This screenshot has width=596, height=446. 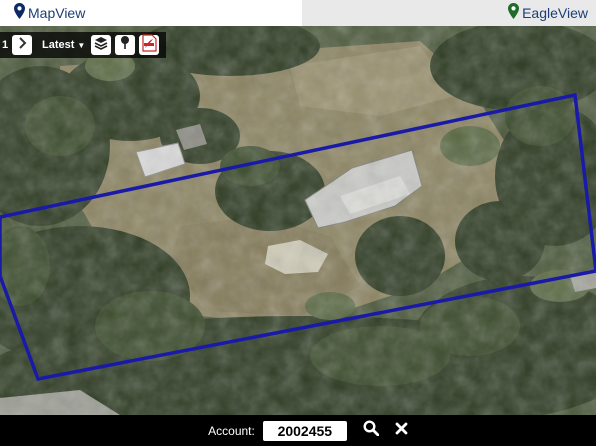 I want to click on tab-eagleview: EagleView, so click(x=449, y=13).